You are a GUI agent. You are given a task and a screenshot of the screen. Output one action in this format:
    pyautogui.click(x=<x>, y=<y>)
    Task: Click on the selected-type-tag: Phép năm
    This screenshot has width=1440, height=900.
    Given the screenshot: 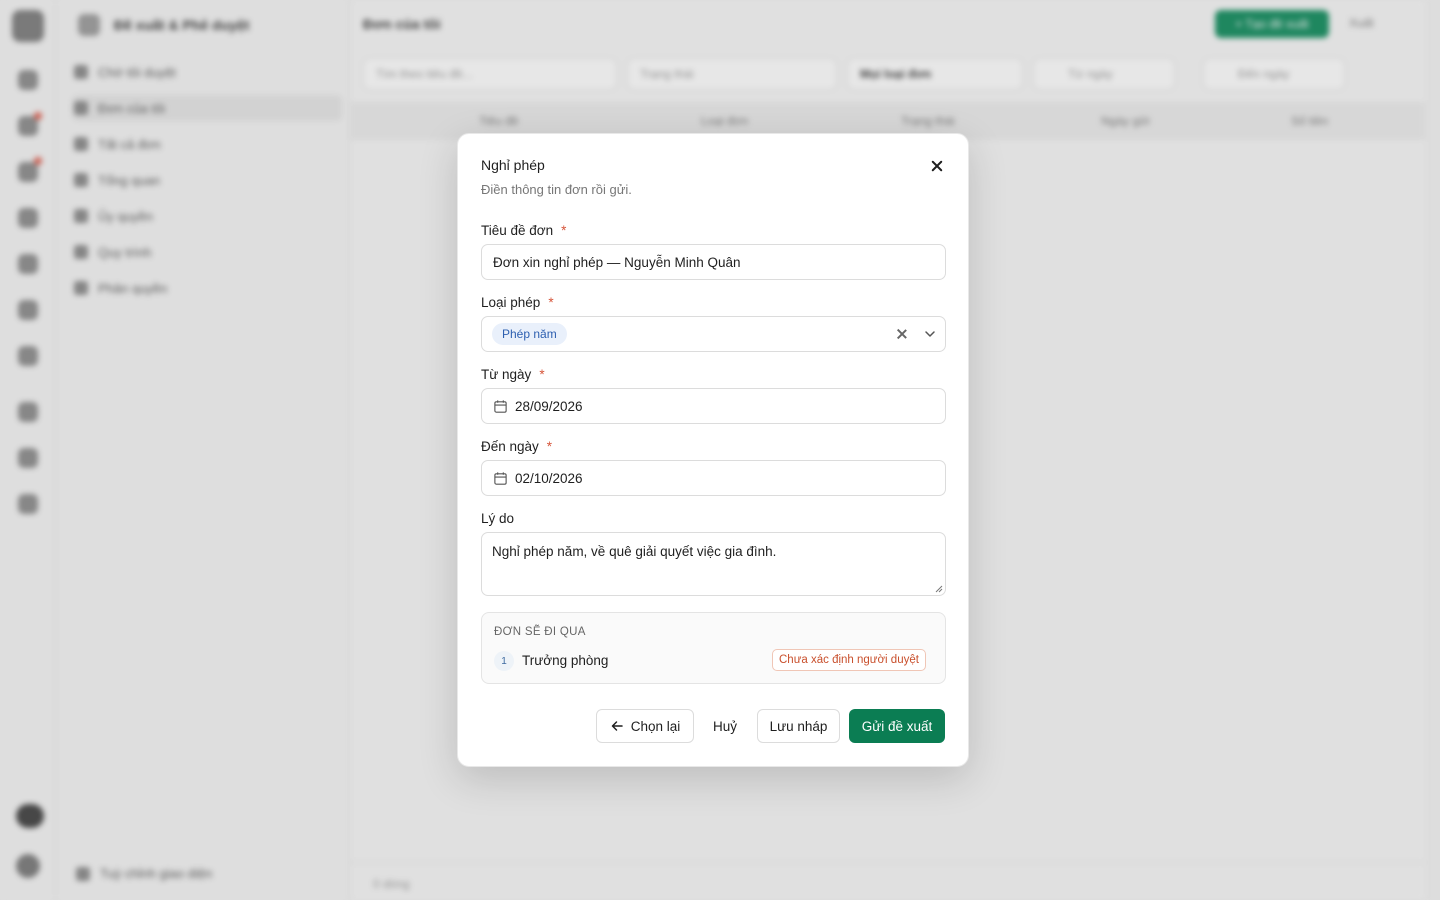 What is the action you would take?
    pyautogui.click(x=529, y=334)
    